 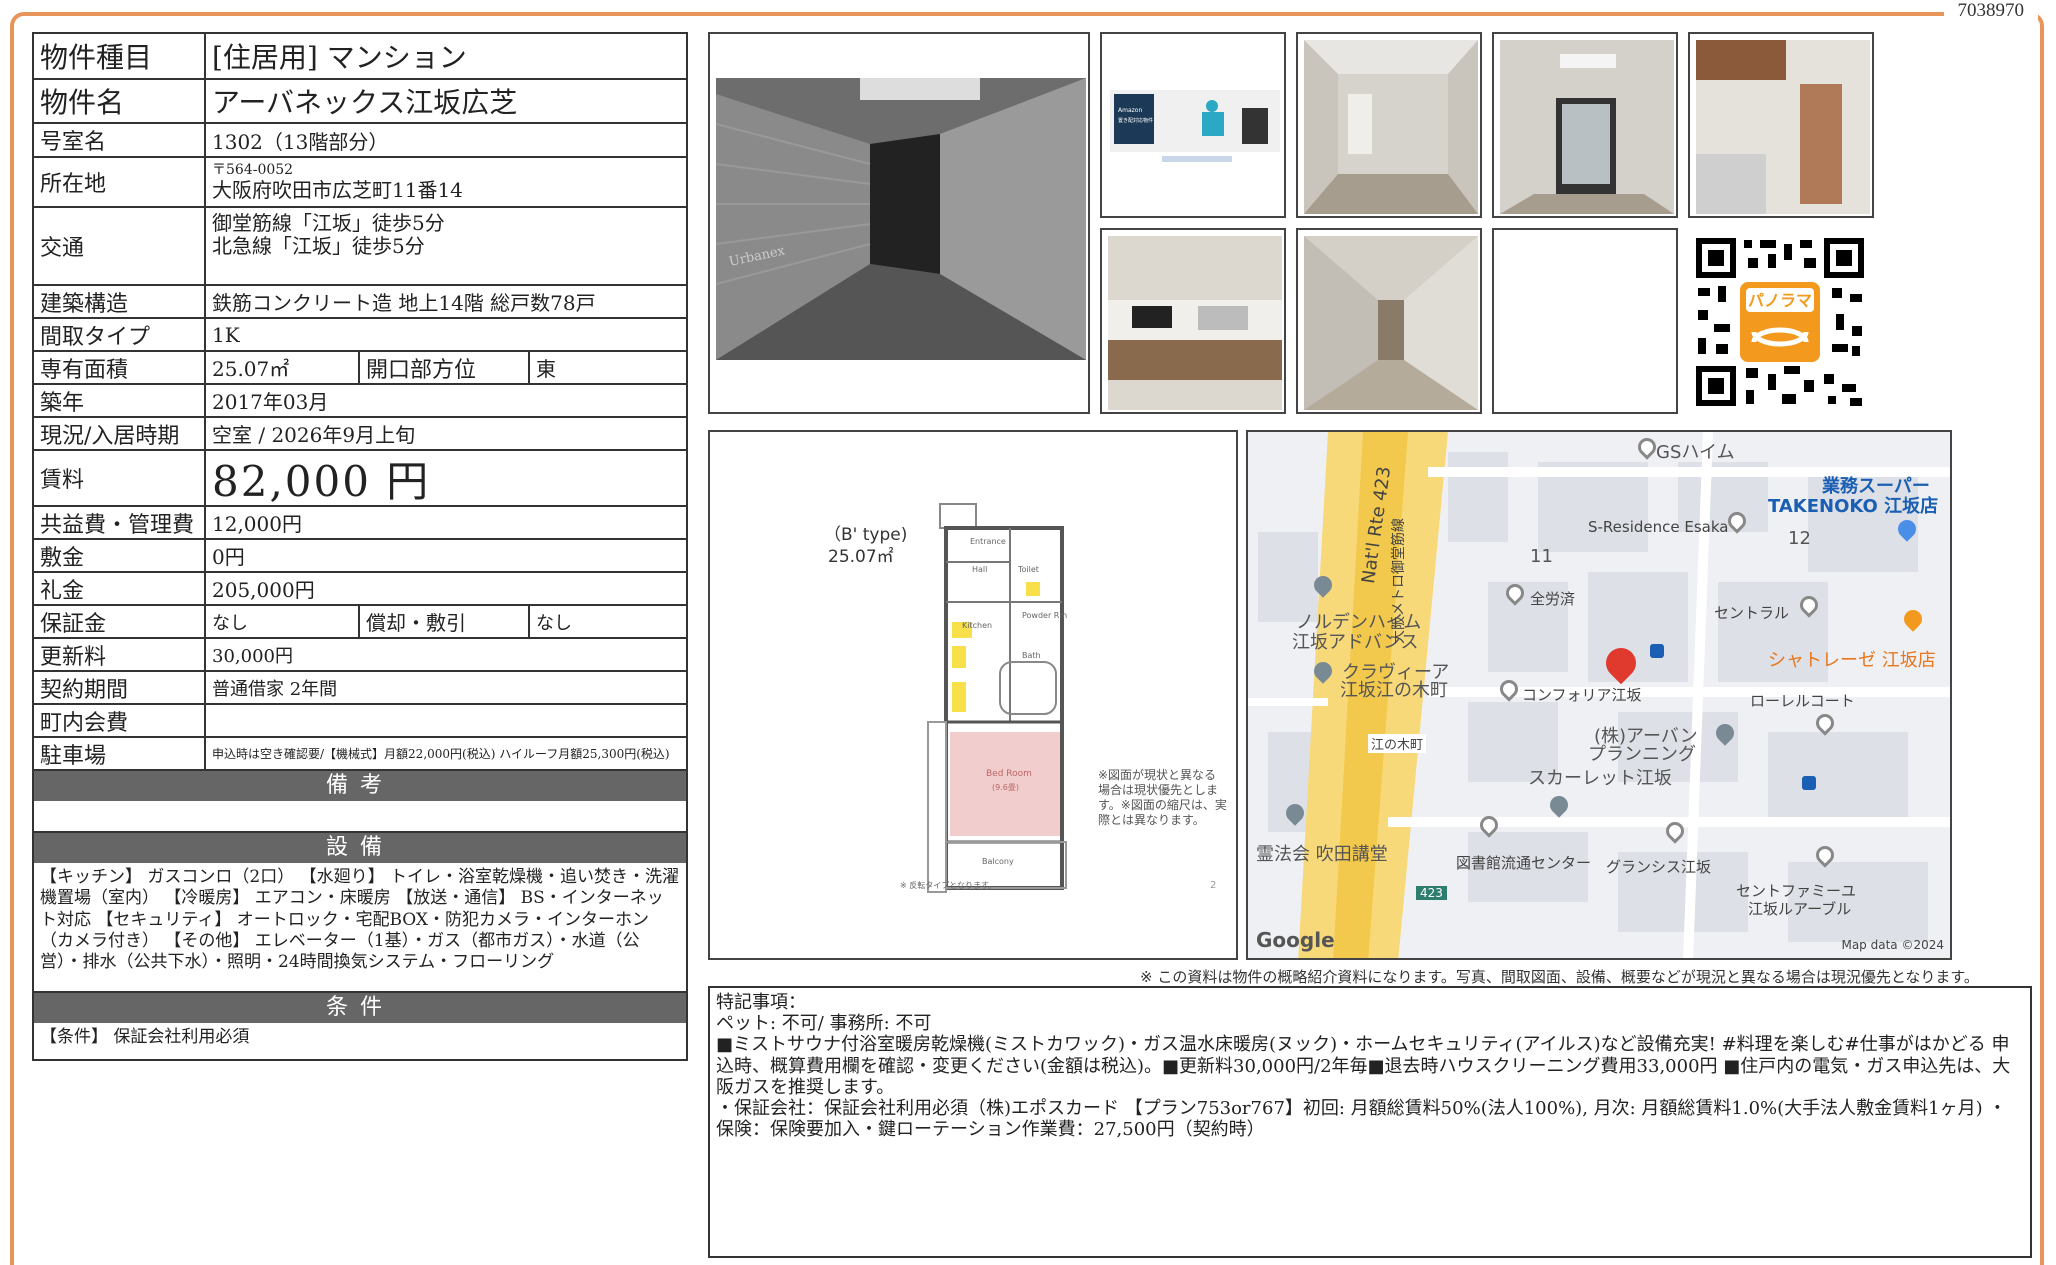 I want to click on room-1-image, so click(x=1389, y=125).